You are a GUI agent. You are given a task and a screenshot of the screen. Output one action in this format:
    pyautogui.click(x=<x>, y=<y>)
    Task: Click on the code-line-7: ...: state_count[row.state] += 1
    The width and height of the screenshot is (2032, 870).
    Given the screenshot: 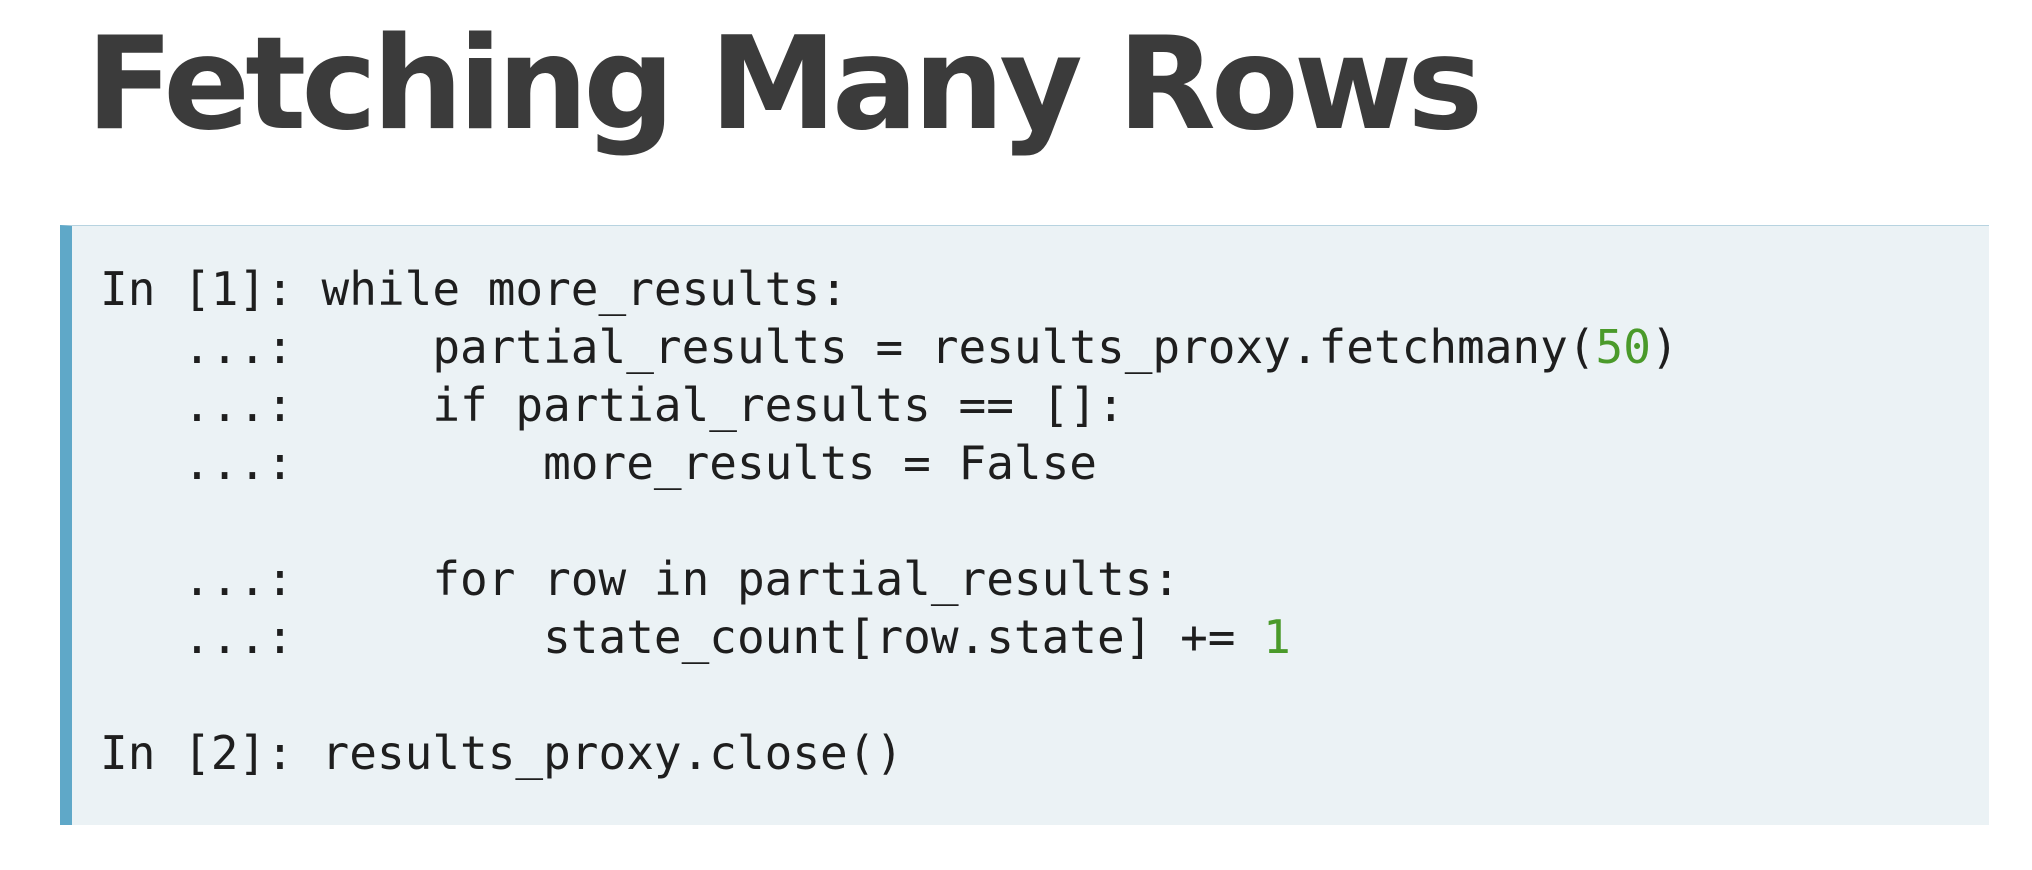 What is the action you would take?
    pyautogui.click(x=889, y=637)
    